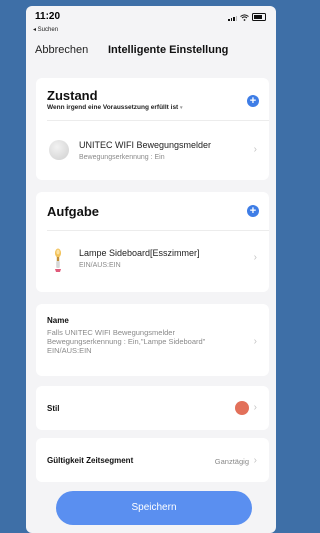 The width and height of the screenshot is (320, 533). I want to click on cancel-button: Abbrechen, so click(61, 50).